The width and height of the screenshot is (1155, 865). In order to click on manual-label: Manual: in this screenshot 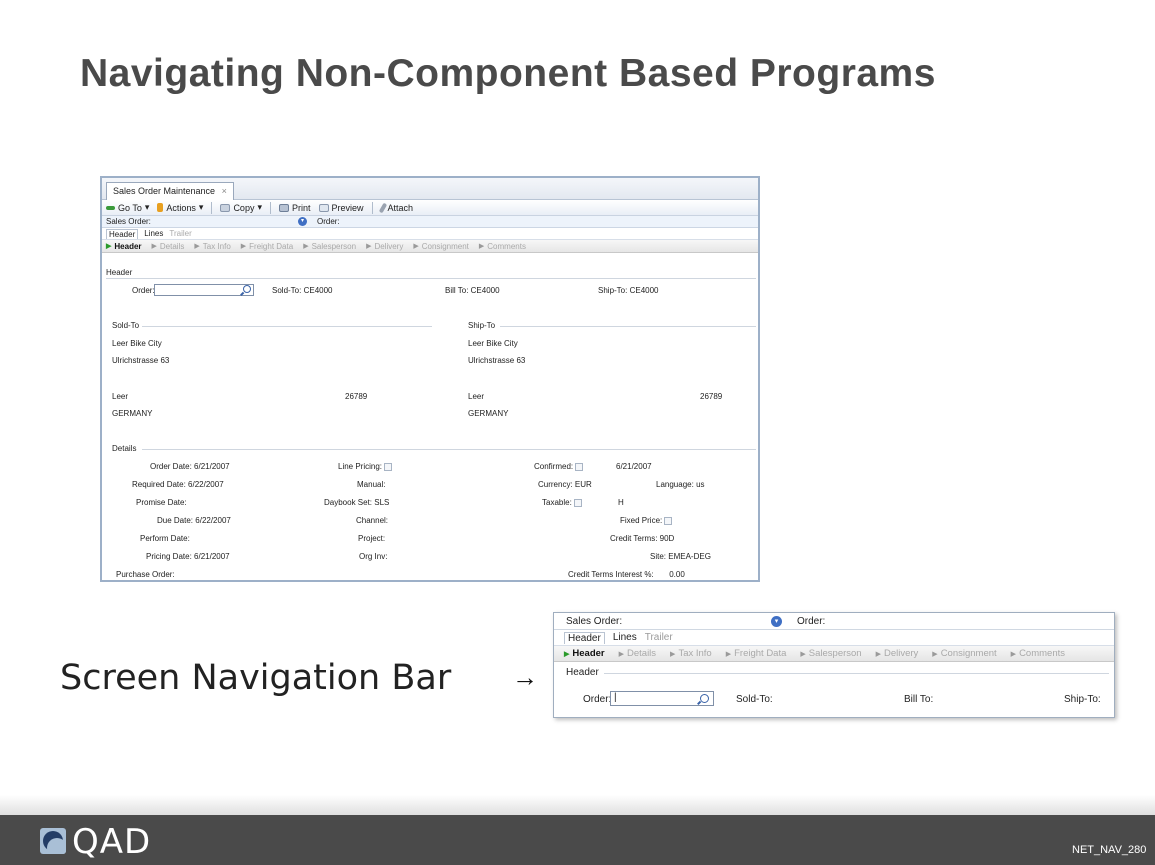, I will do `click(371, 484)`.